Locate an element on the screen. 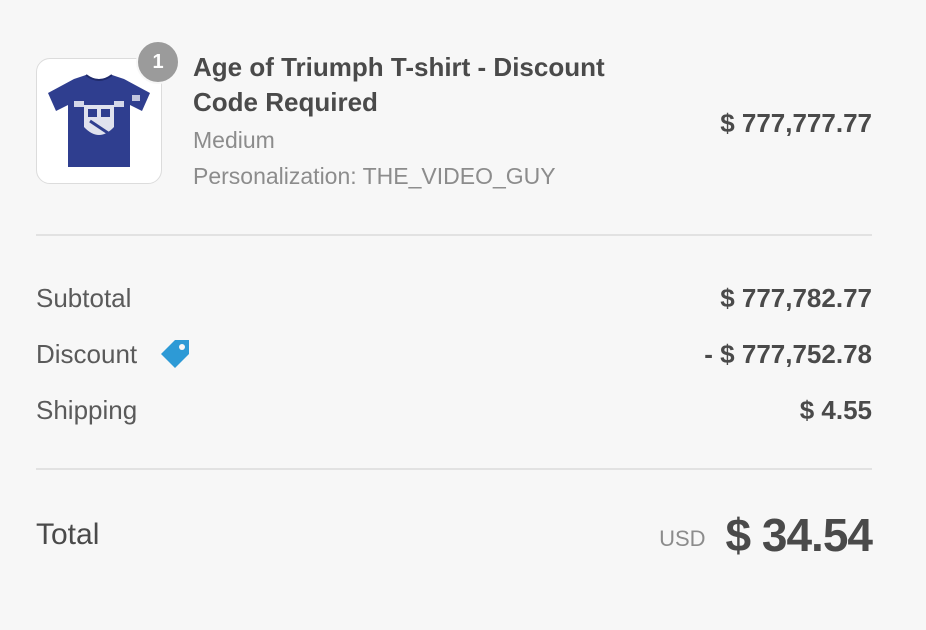  product-variant: Medium is located at coordinates (234, 140).